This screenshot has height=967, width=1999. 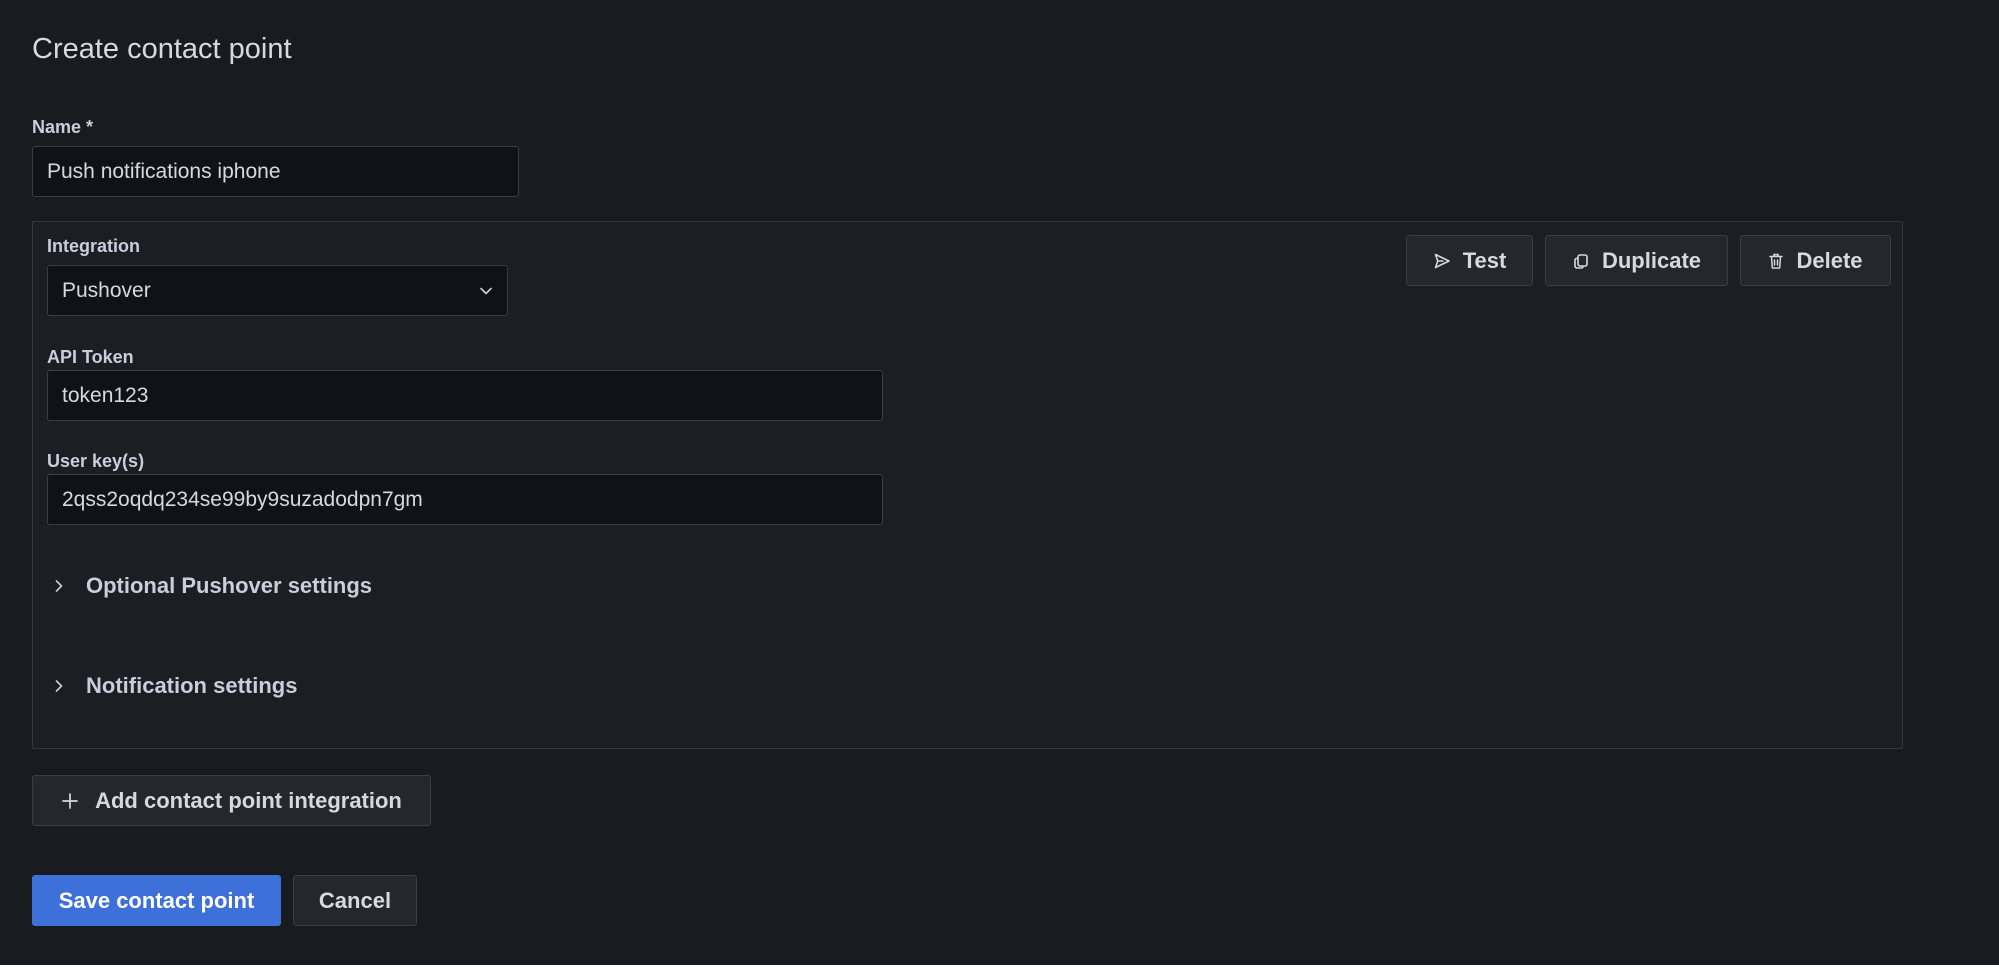 I want to click on page-title: Create contact point, so click(x=162, y=49).